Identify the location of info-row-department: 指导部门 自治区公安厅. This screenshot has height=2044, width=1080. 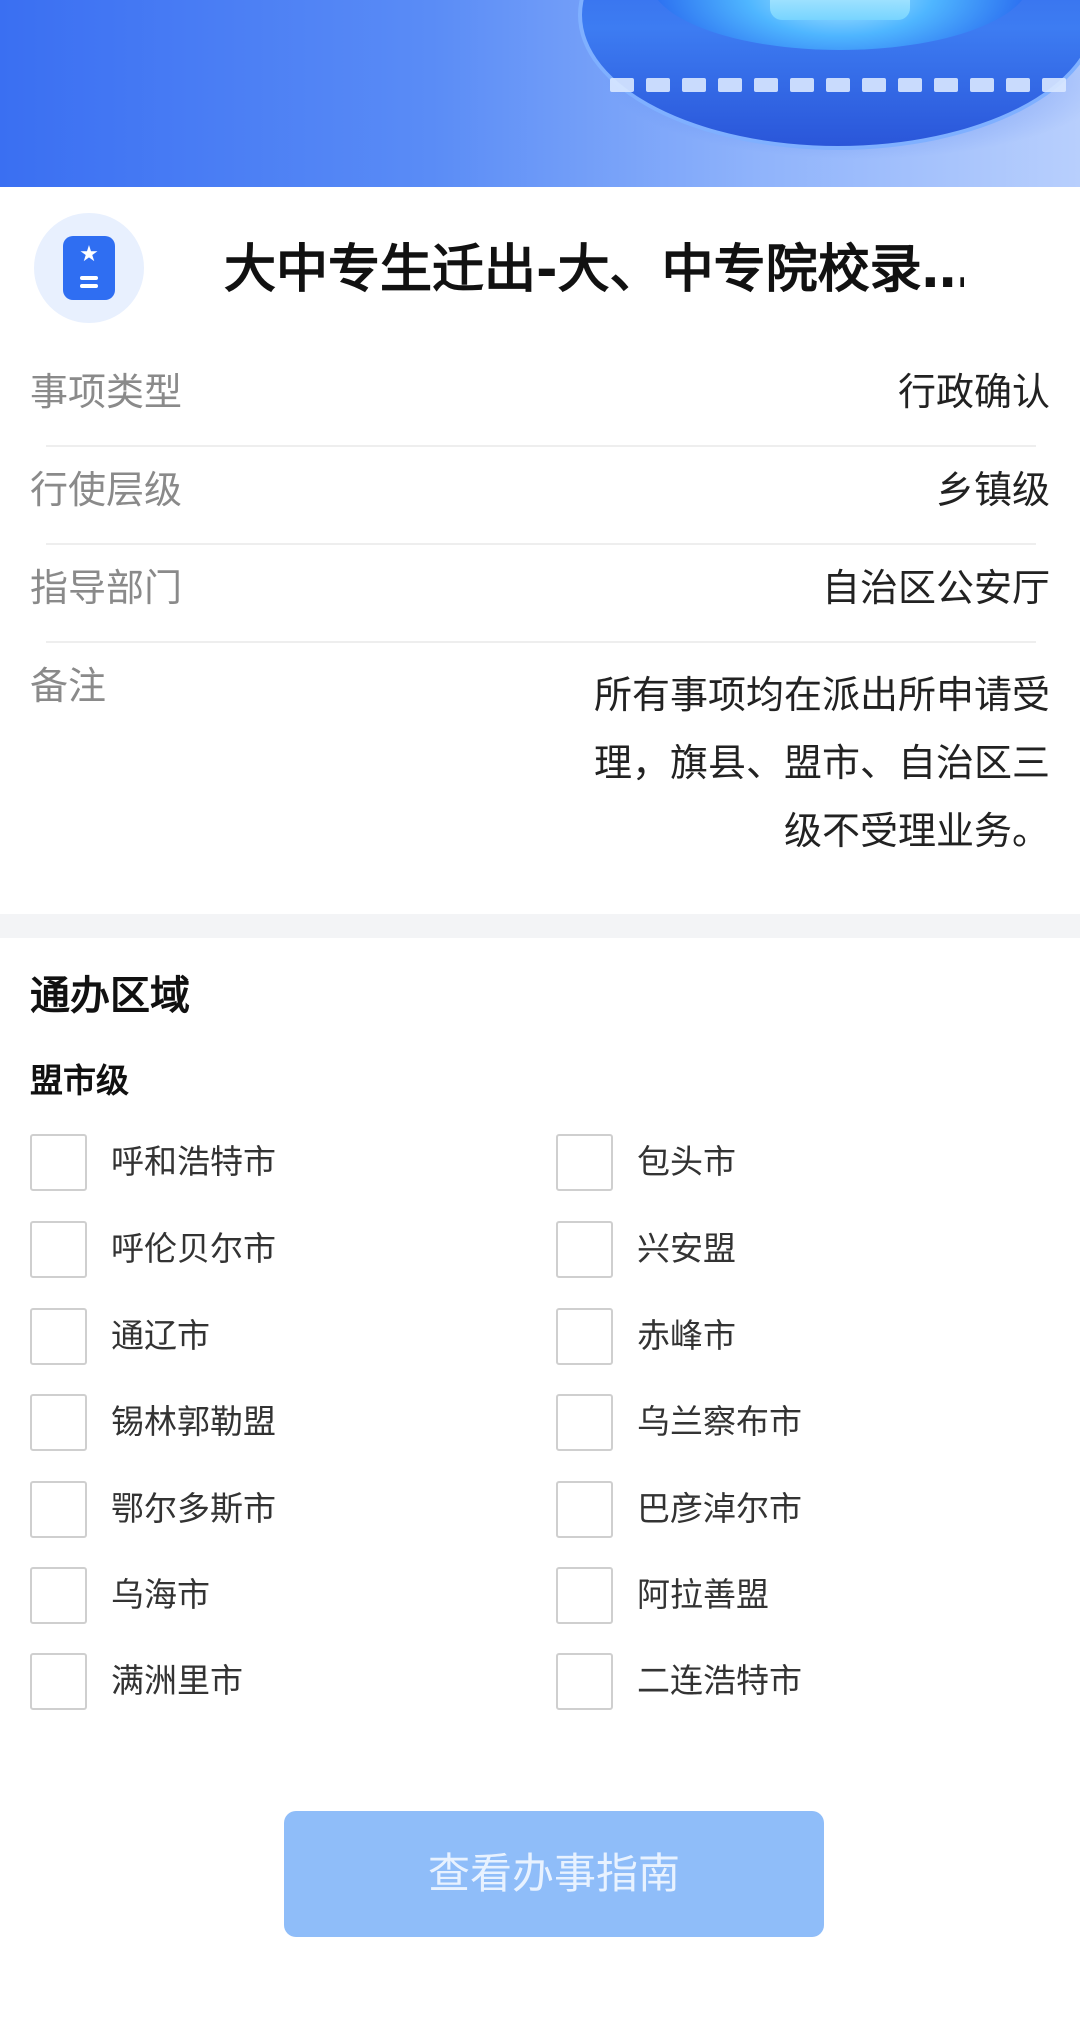
(540, 592).